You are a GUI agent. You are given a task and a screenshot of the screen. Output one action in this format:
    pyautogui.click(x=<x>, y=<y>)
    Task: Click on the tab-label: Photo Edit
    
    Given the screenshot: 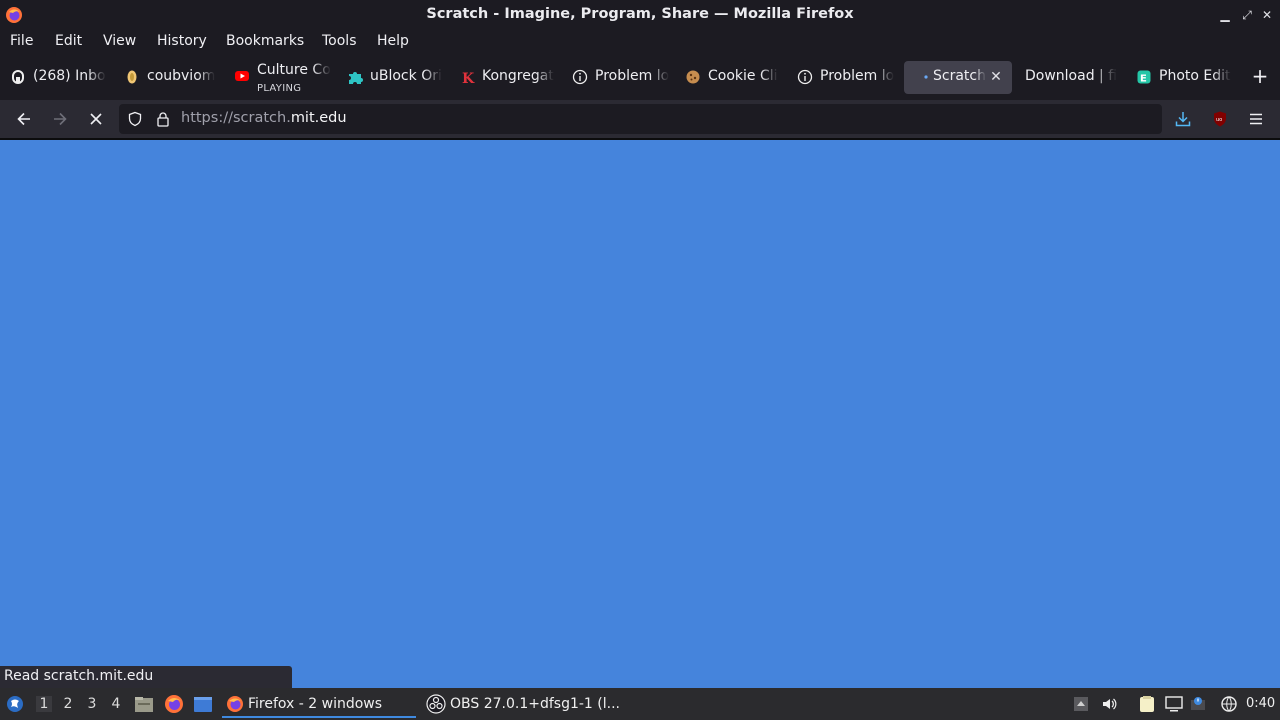 What is the action you would take?
    pyautogui.click(x=1195, y=76)
    